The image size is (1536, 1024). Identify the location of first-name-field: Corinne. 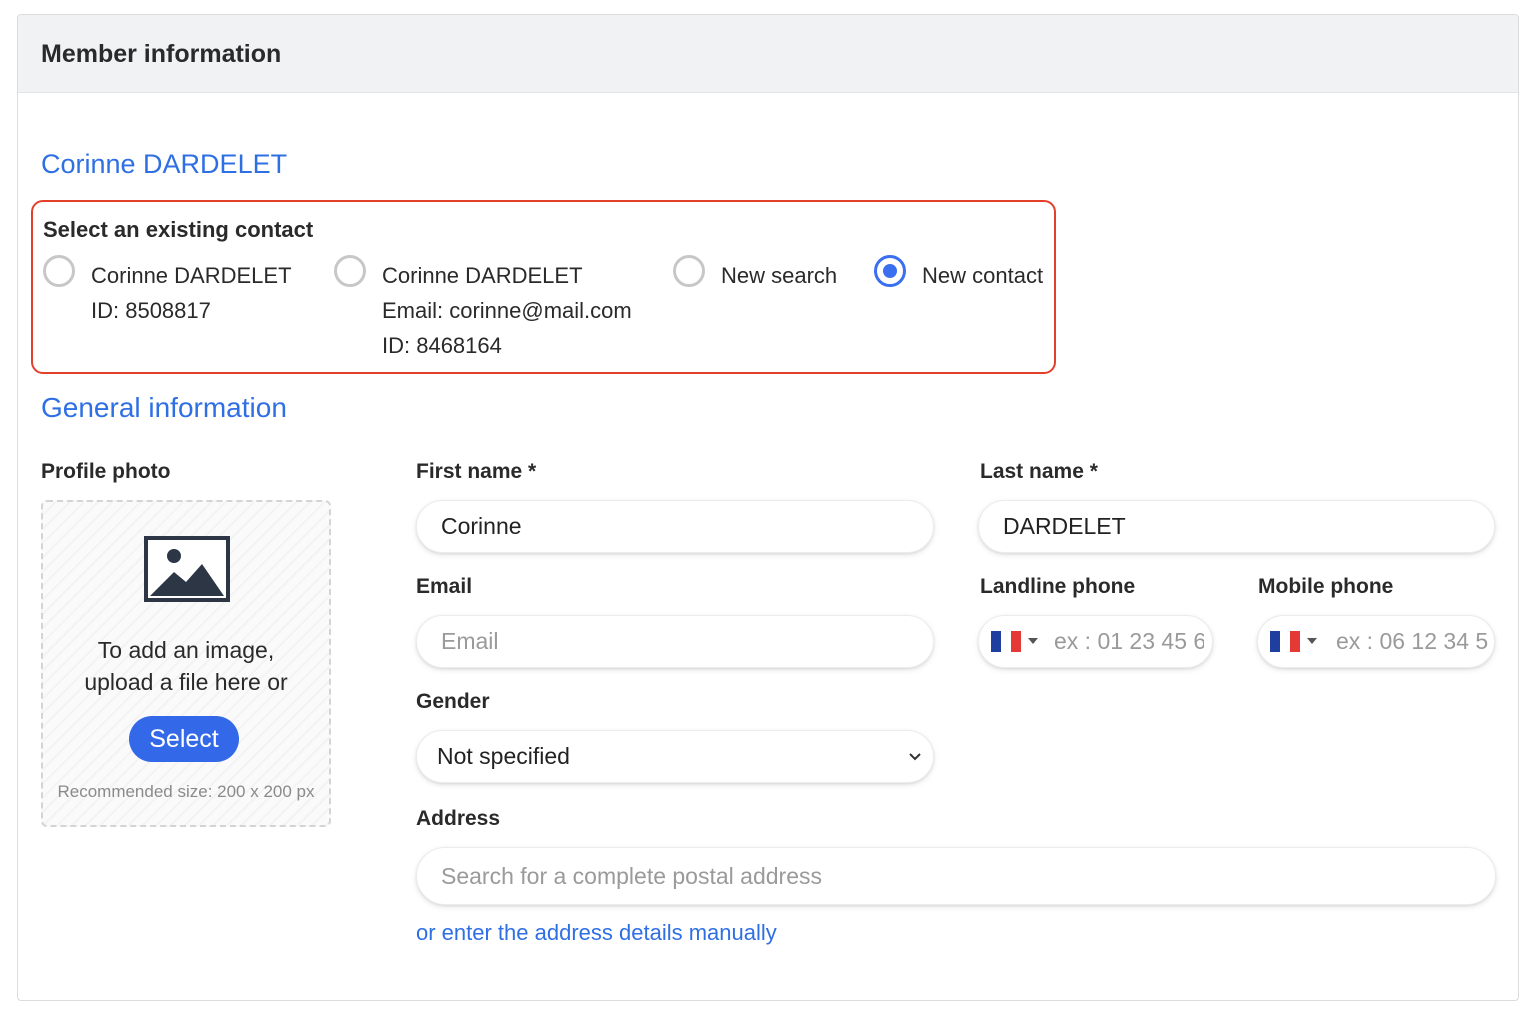
(675, 526).